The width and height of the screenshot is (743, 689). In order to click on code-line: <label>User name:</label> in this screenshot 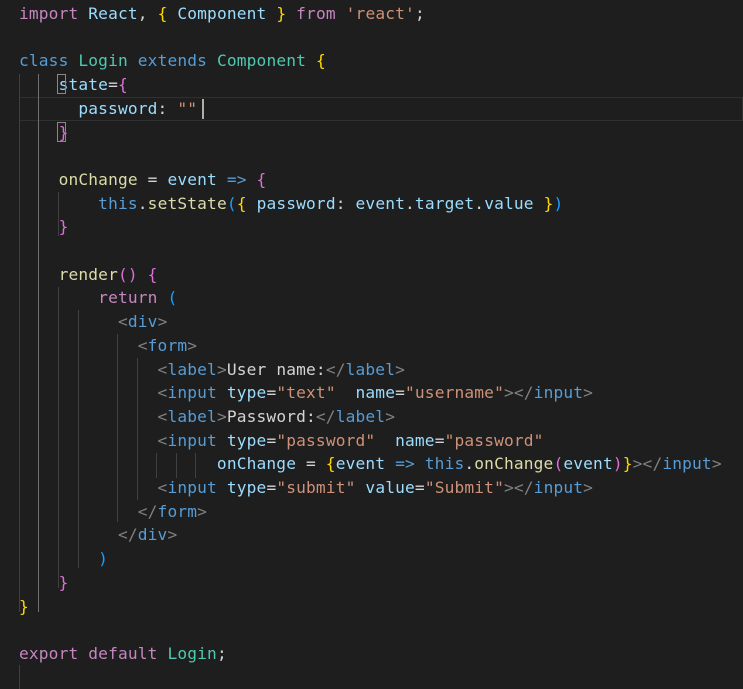, I will do `click(212, 370)`.